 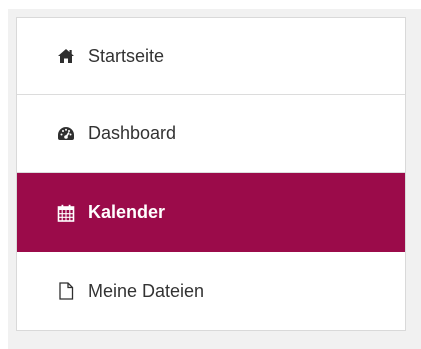 What do you see at coordinates (126, 55) in the screenshot?
I see `menu-item-label: Startseite` at bounding box center [126, 55].